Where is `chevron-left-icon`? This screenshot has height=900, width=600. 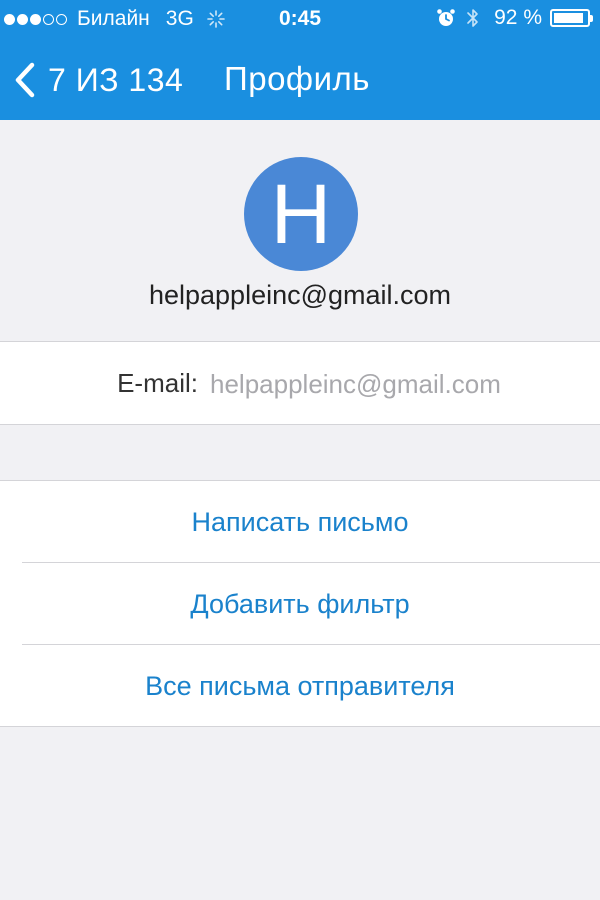
chevron-left-icon is located at coordinates (25, 80).